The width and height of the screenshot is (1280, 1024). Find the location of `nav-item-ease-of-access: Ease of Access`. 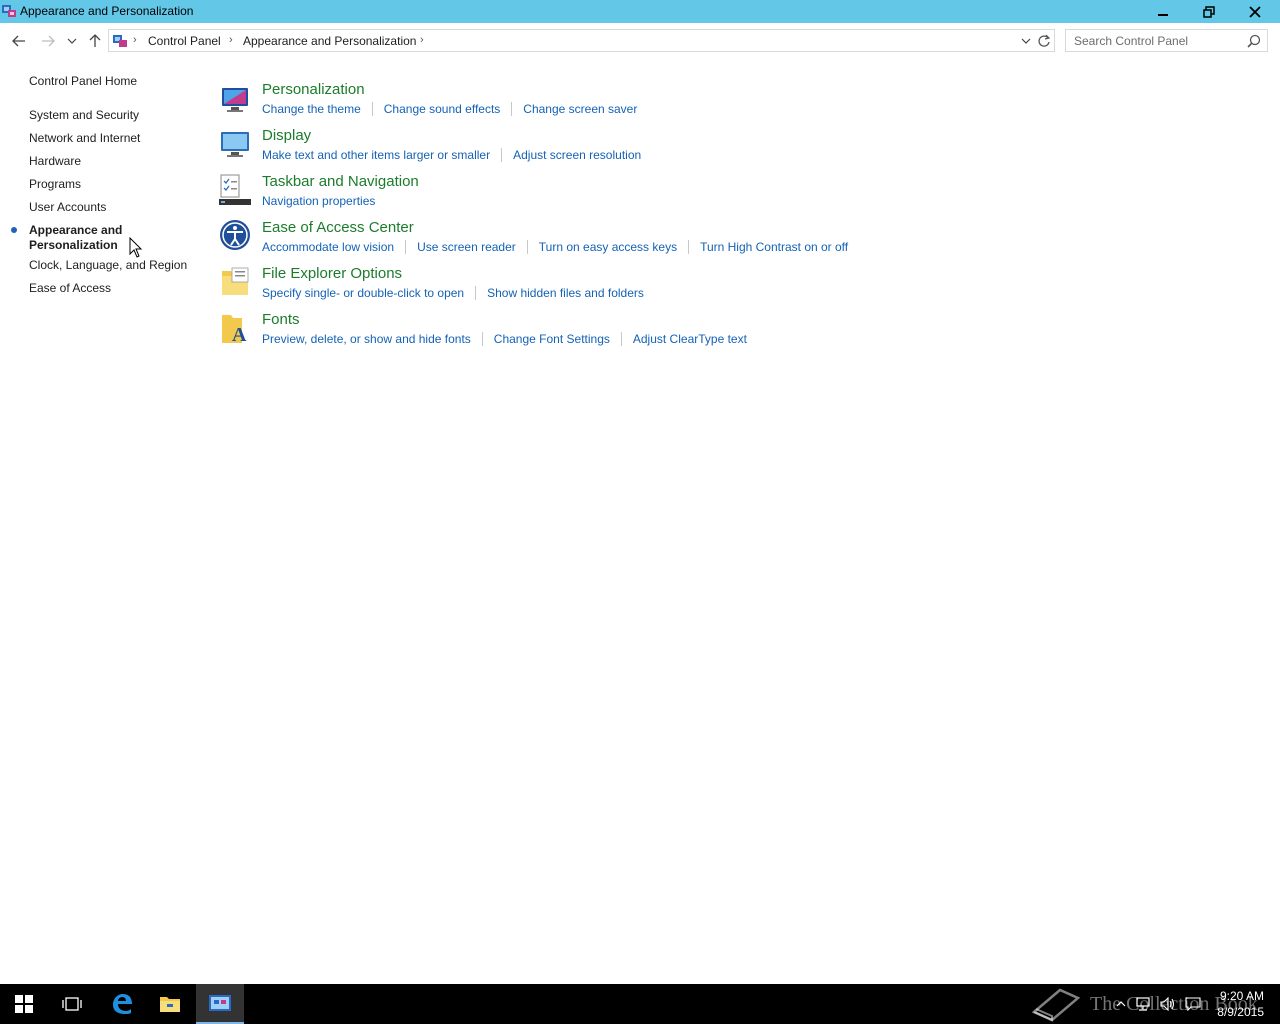

nav-item-ease-of-access: Ease of Access is located at coordinates (70, 288).